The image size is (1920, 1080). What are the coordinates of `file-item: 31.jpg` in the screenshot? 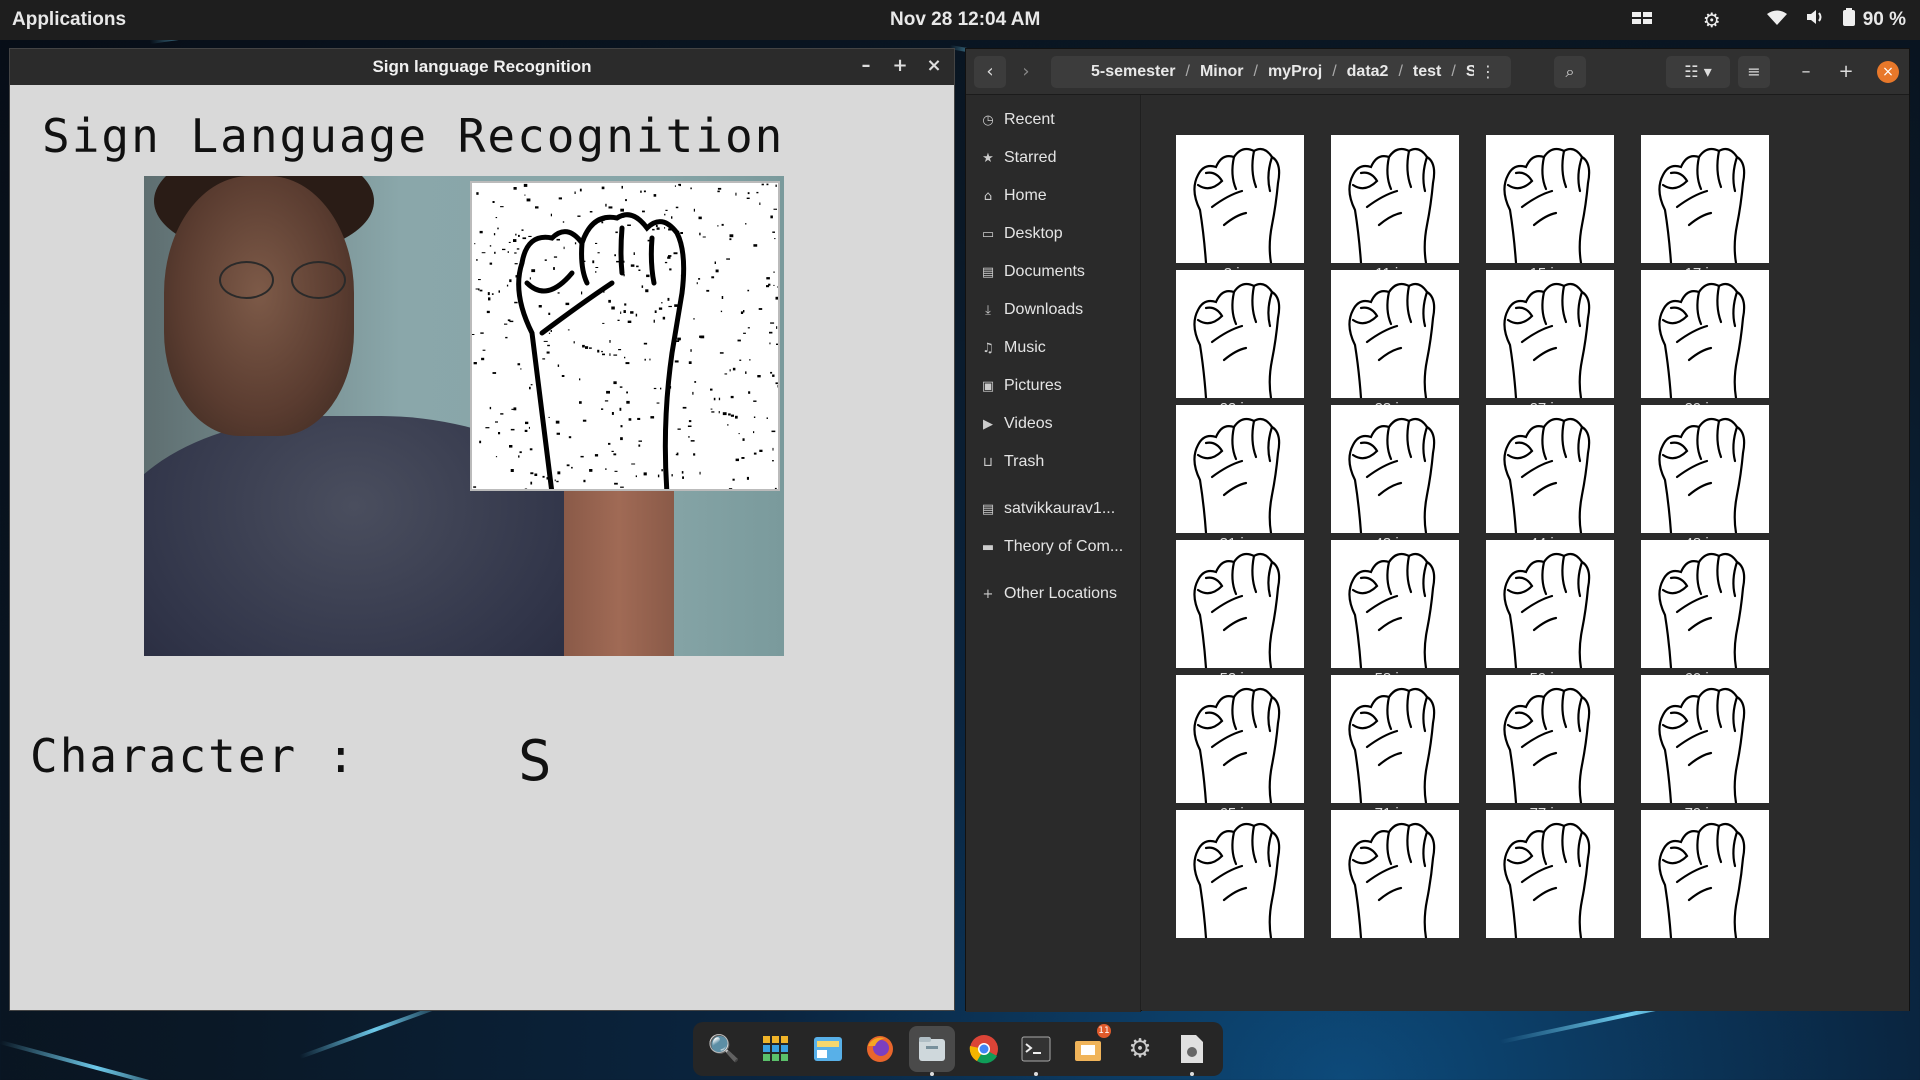 It's located at (1239, 480).